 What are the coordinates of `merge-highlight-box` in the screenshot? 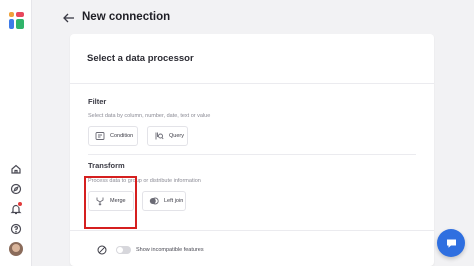 It's located at (110, 202).